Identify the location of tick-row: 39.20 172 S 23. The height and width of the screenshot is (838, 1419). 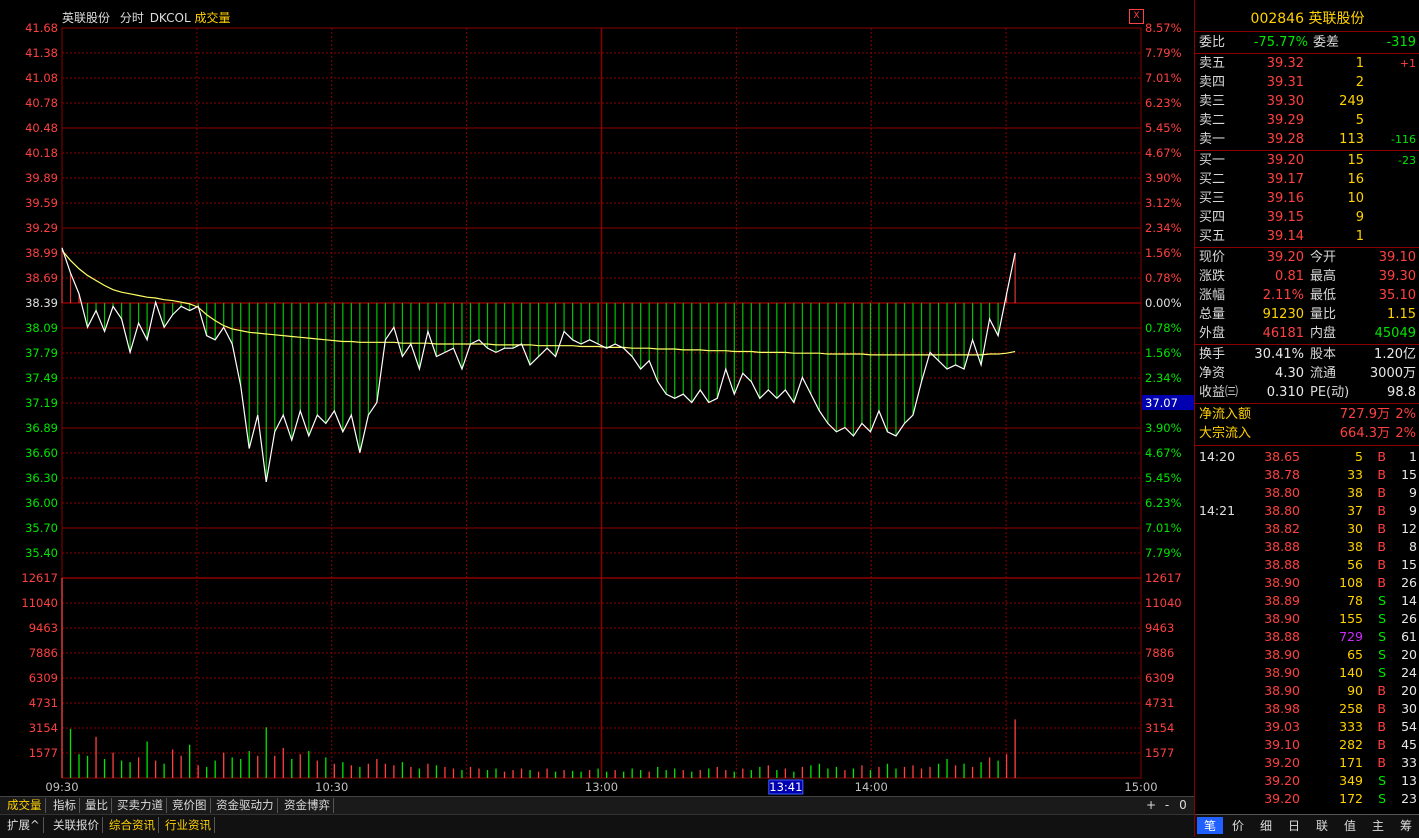
(1307, 799).